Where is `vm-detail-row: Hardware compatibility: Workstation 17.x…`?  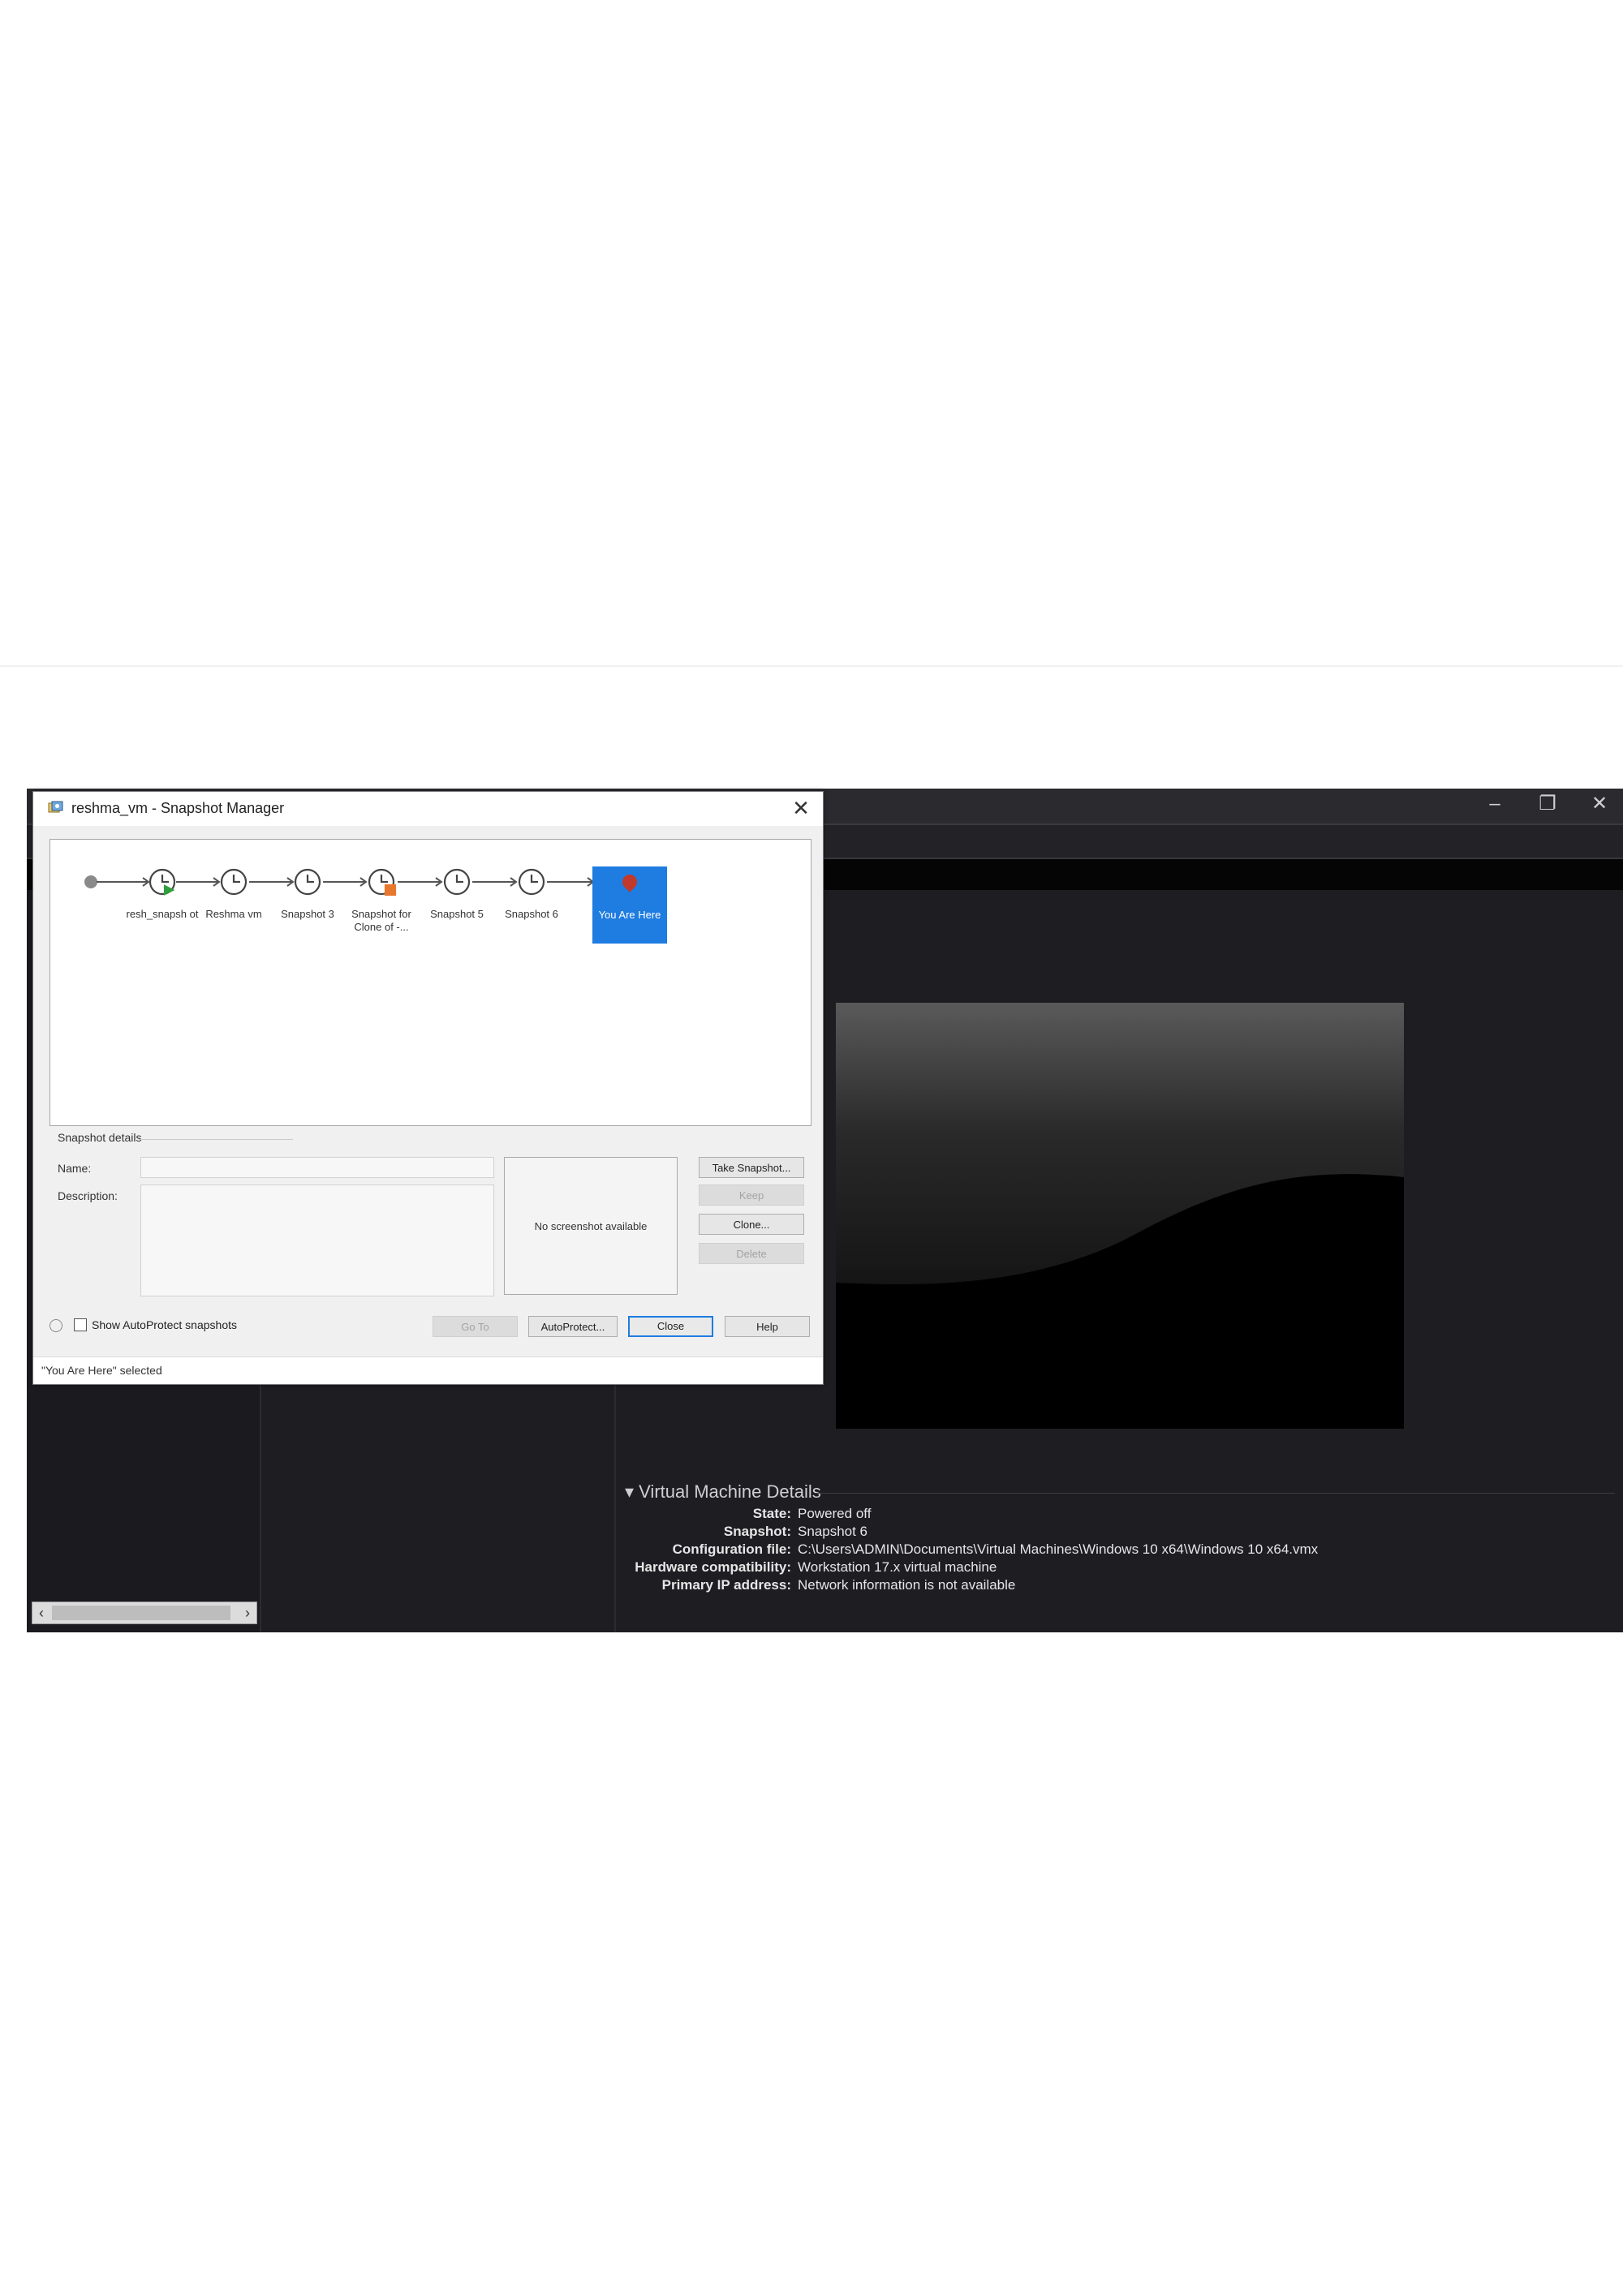 vm-detail-row: Hardware compatibility: Workstation 17.x… is located at coordinates (1116, 1568).